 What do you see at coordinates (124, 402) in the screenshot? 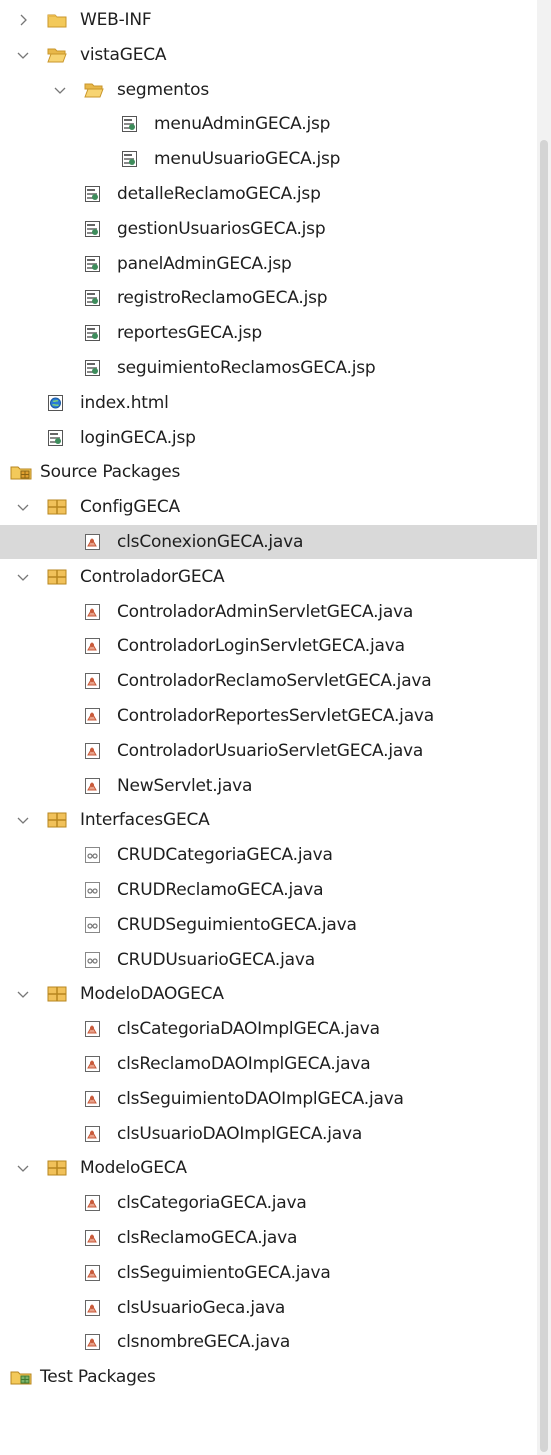
I see `tree-item-label: index.html` at bounding box center [124, 402].